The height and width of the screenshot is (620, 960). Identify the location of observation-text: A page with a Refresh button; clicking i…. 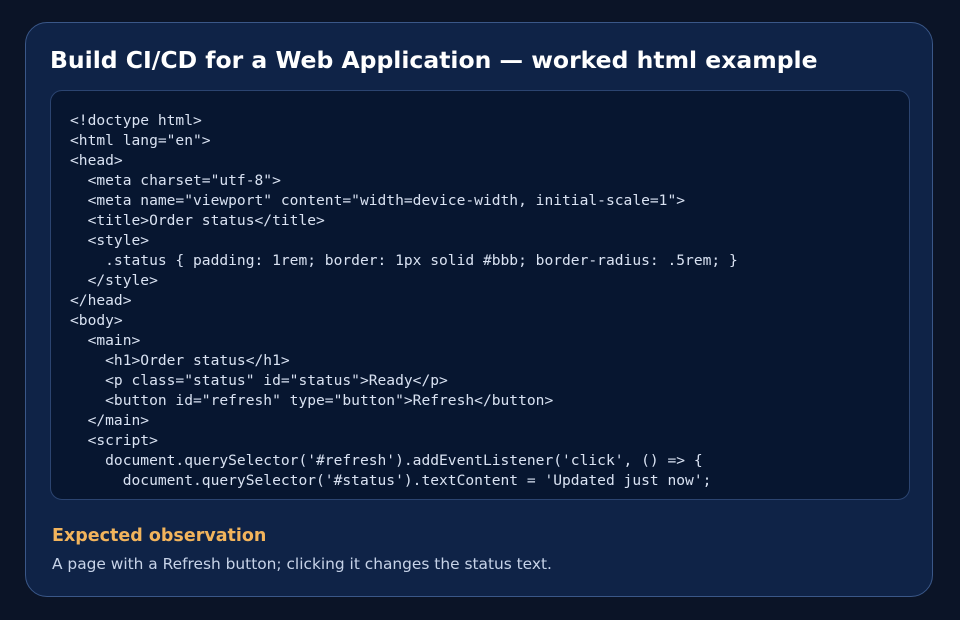
(302, 564).